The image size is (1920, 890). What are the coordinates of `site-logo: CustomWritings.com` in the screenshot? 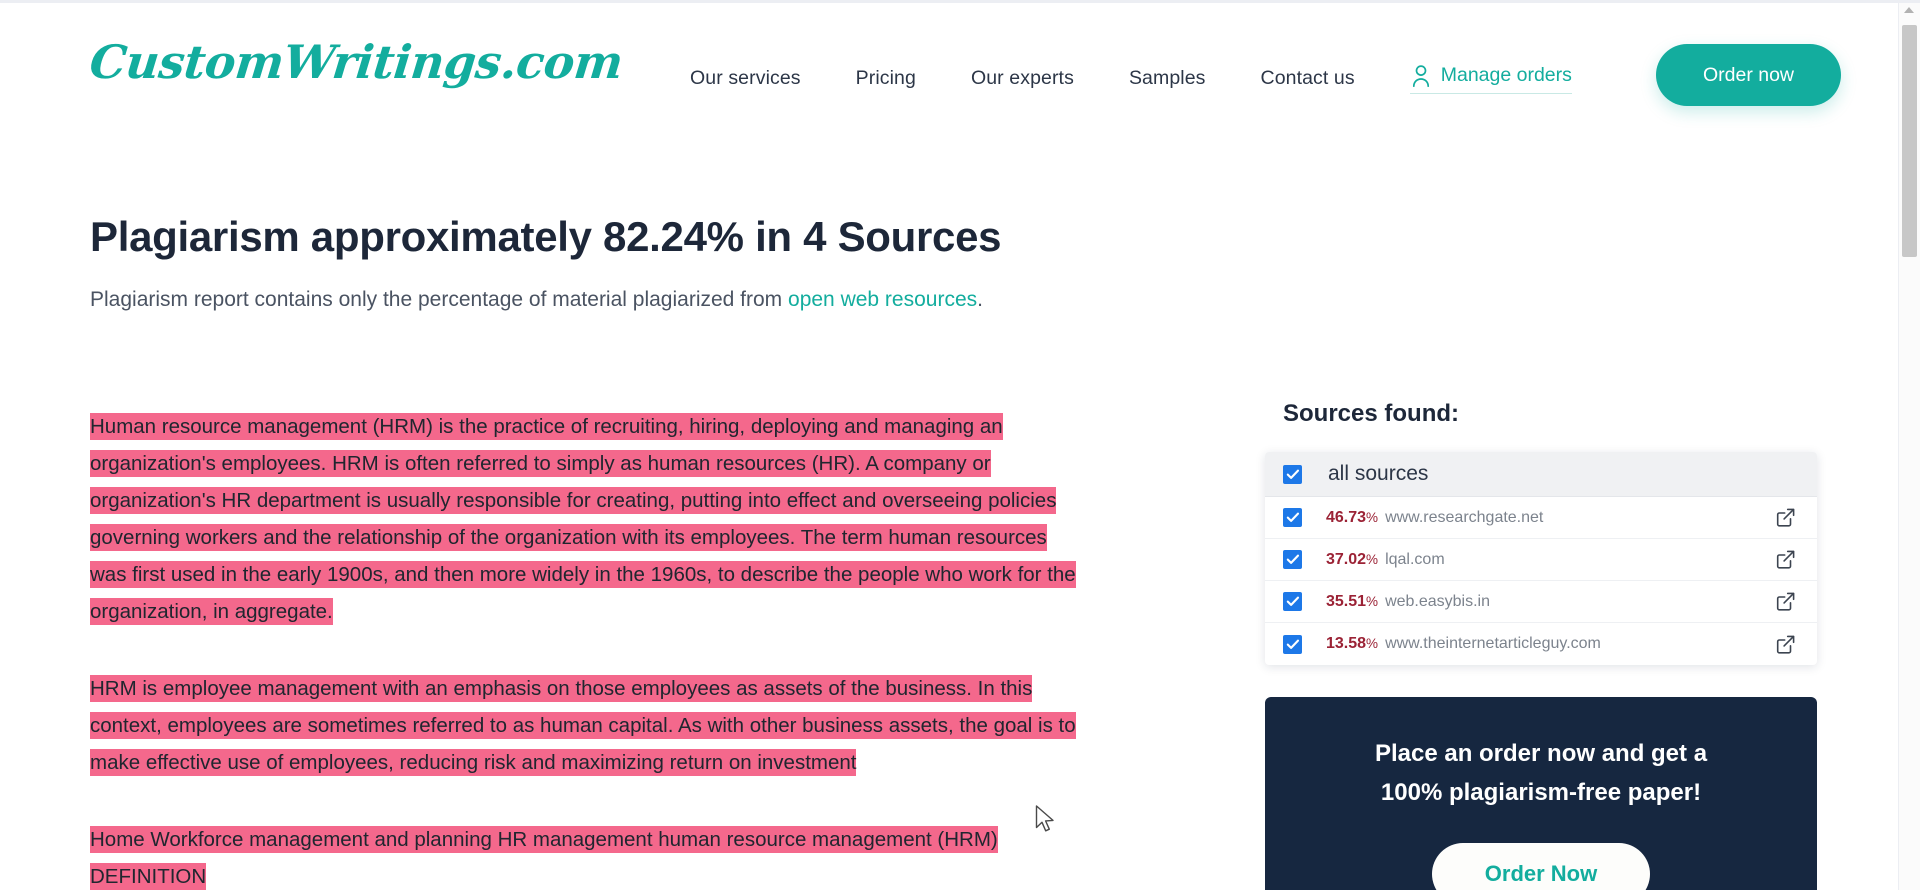 It's located at (356, 62).